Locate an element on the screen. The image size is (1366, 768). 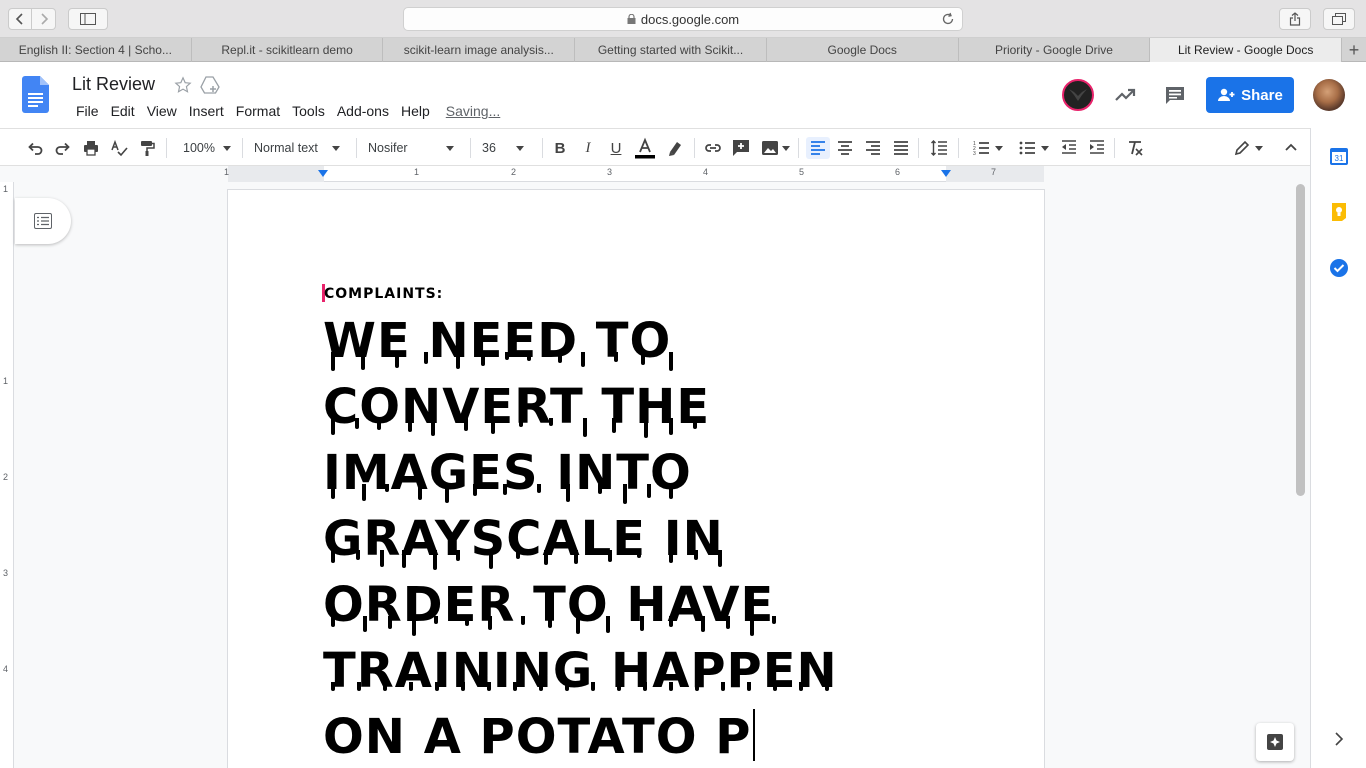
share-button: Share is located at coordinates (1250, 95).